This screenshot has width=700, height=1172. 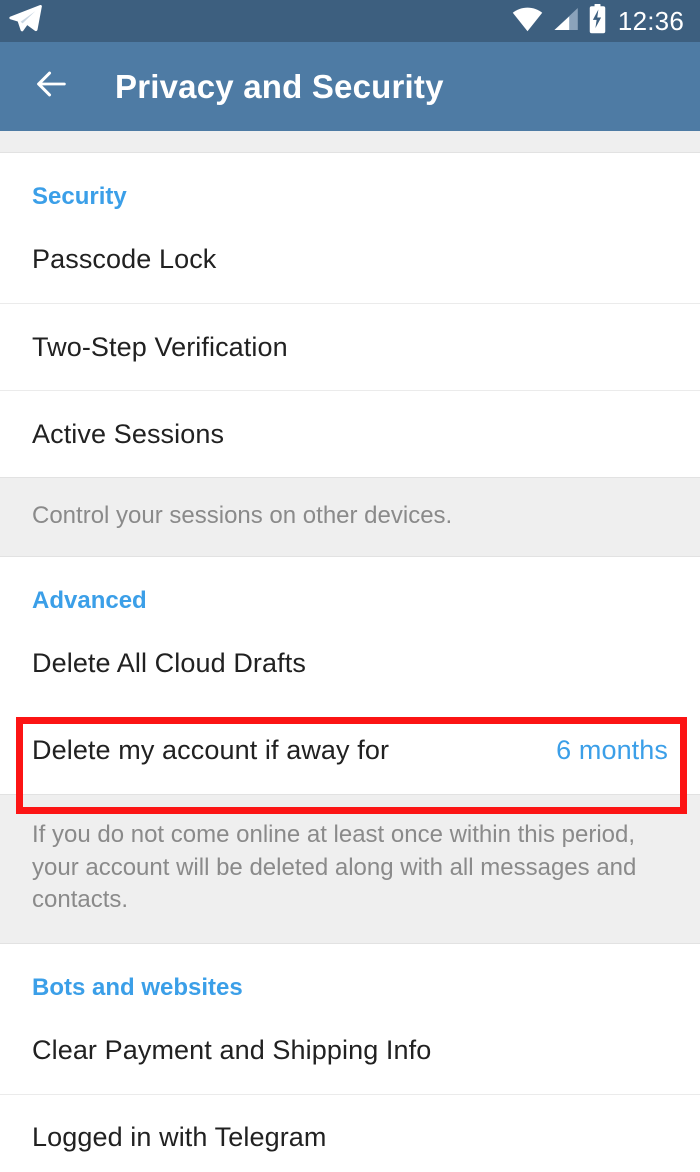 I want to click on section-header-bots-and-websites: Bots and websites, so click(x=137, y=987).